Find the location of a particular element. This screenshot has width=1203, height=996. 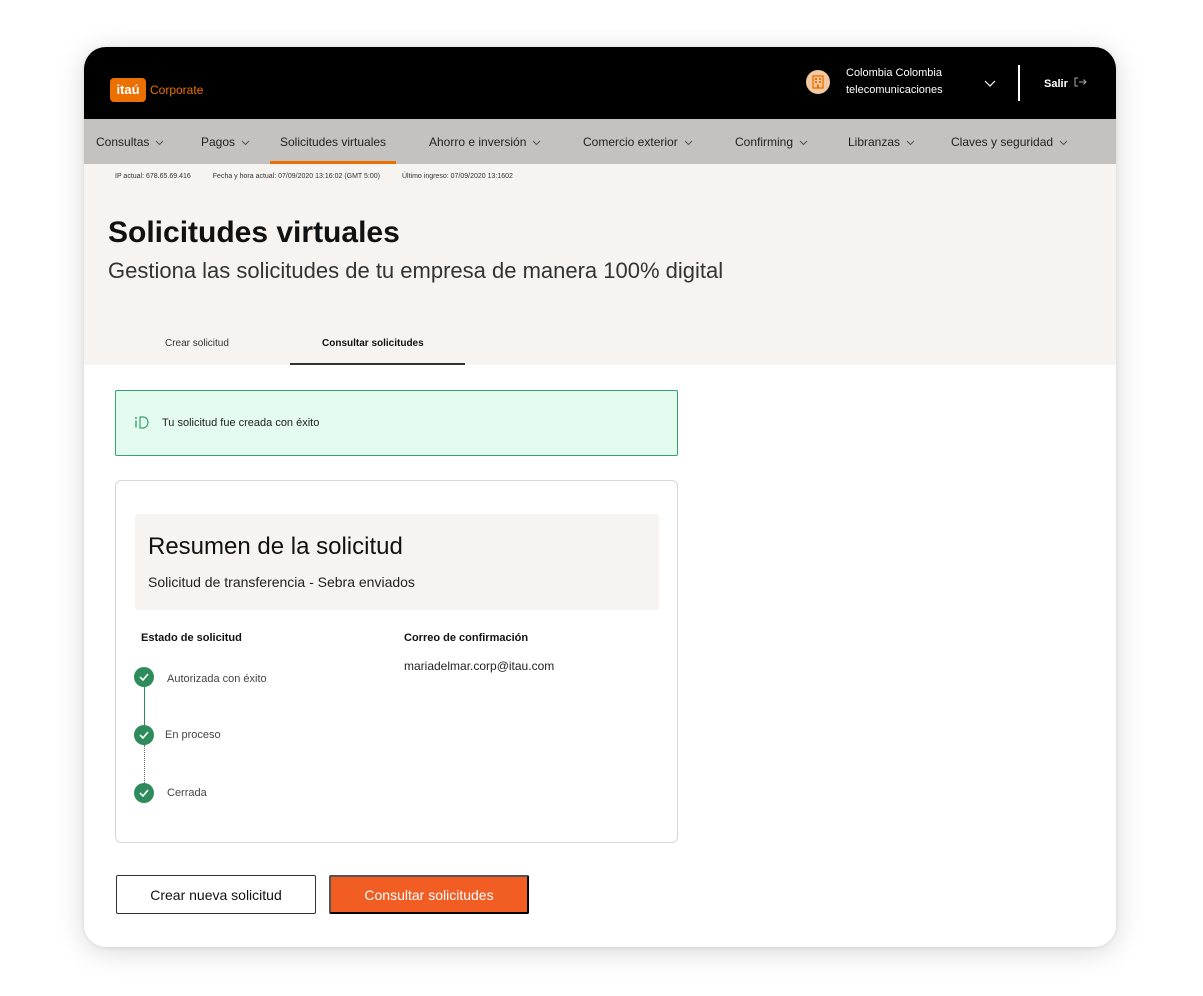

progress-line is located at coordinates (144, 708).